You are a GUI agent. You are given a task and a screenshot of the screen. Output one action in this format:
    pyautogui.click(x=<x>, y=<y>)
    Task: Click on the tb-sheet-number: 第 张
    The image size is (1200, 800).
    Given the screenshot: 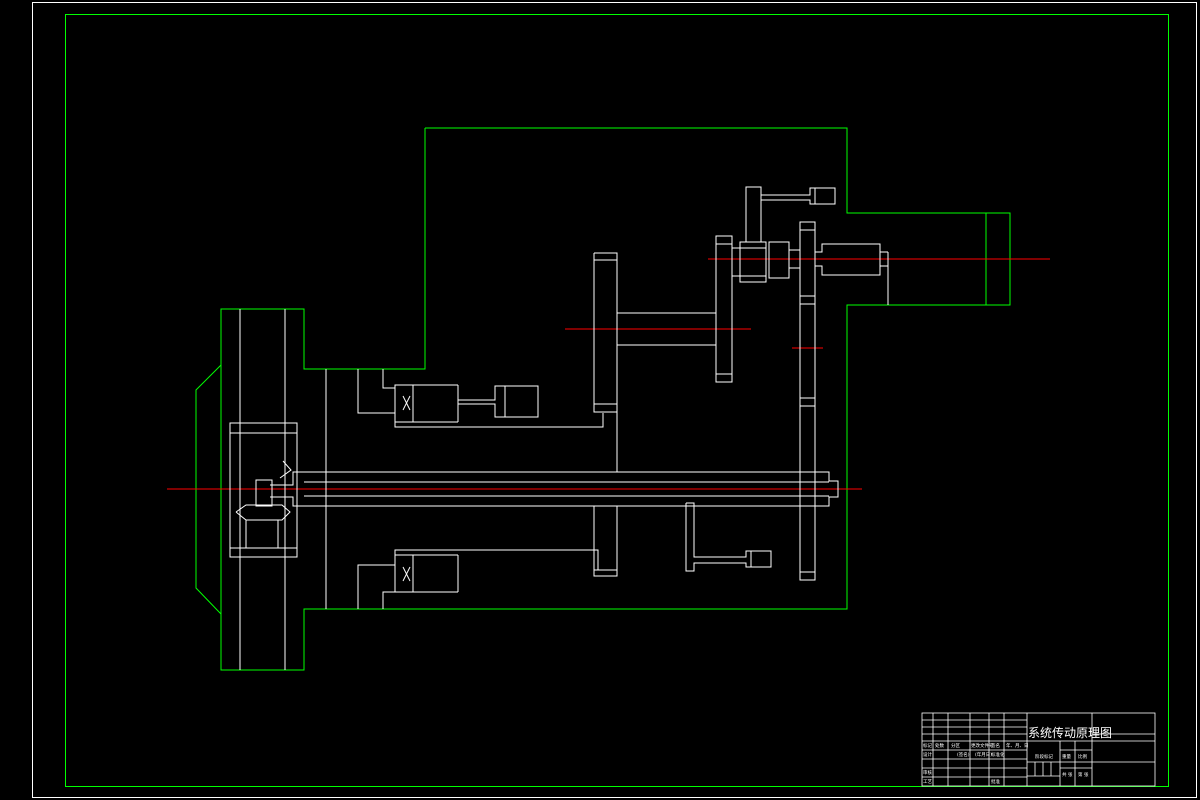 What is the action you would take?
    pyautogui.click(x=1083, y=774)
    